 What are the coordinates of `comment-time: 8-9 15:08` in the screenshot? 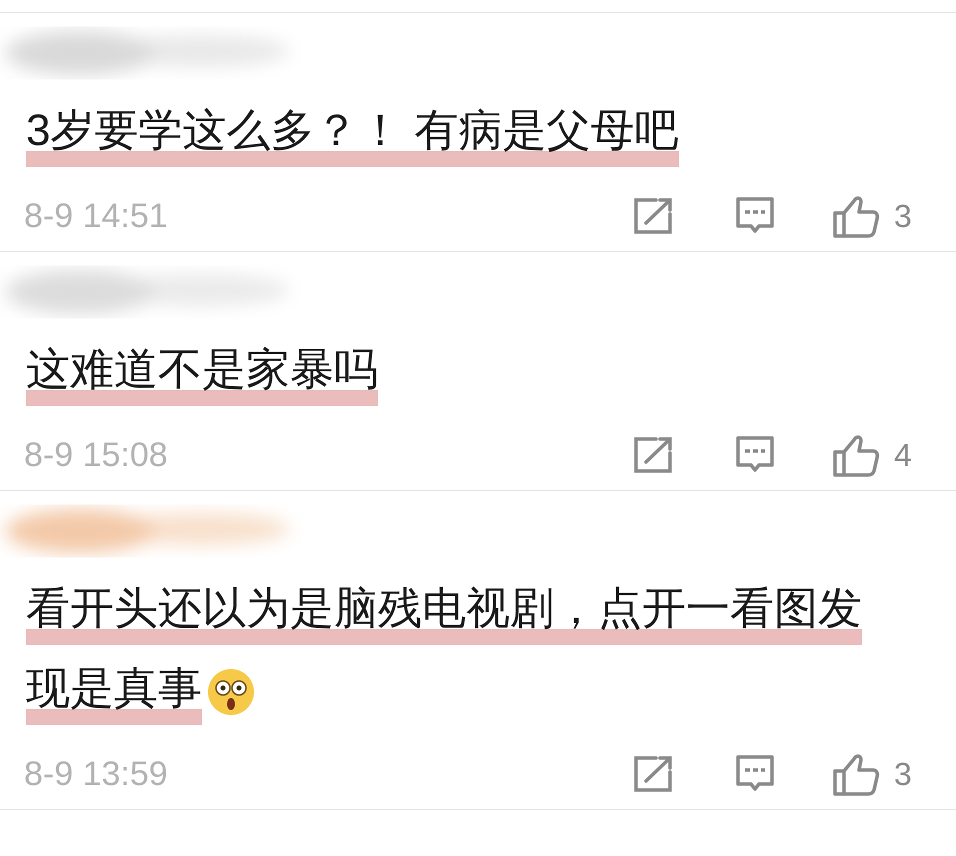 It's located at (96, 455).